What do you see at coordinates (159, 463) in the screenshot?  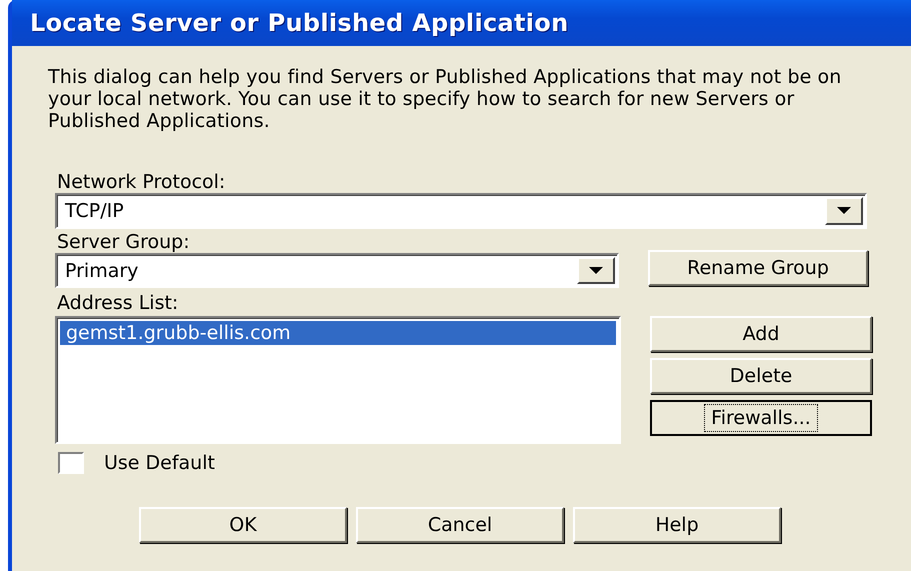 I see `use-default-label: Use Default` at bounding box center [159, 463].